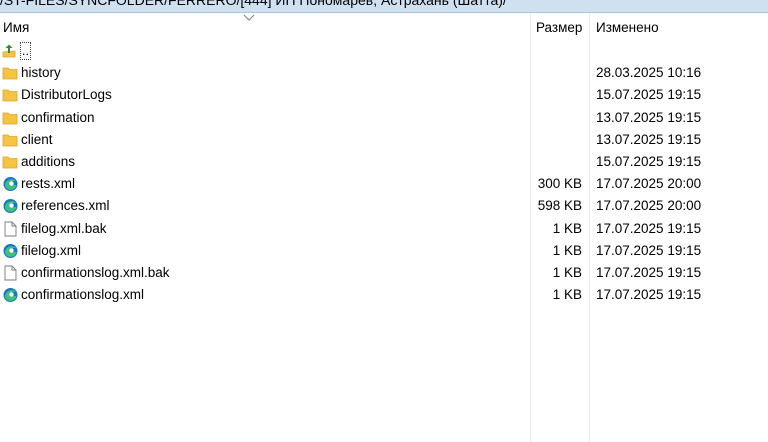  Describe the element at coordinates (51, 250) in the screenshot. I see `file-name: filelog.xml` at that location.